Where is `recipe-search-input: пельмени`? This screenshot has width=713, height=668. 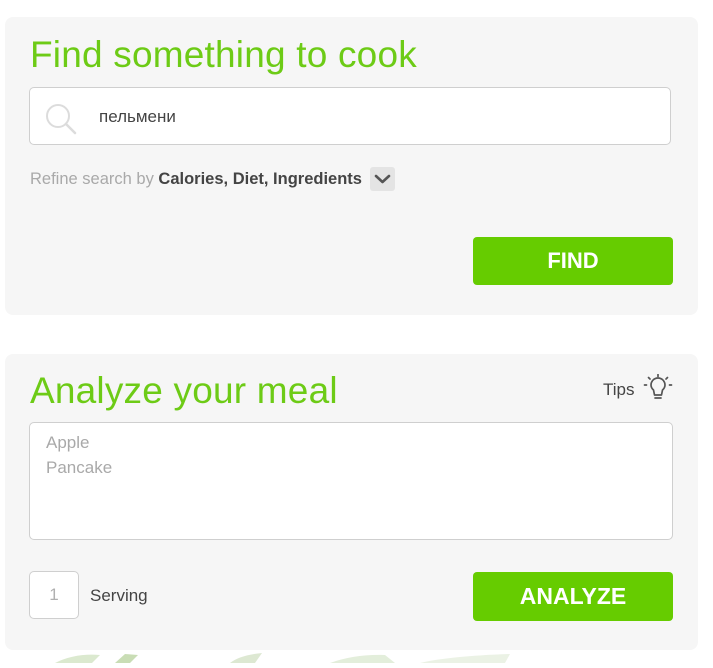
recipe-search-input: пельмени is located at coordinates (350, 116).